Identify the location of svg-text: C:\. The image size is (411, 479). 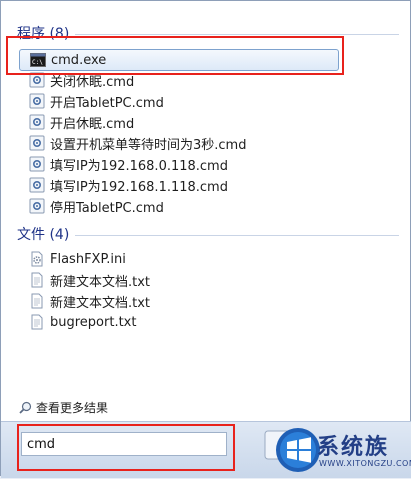
(37, 62).